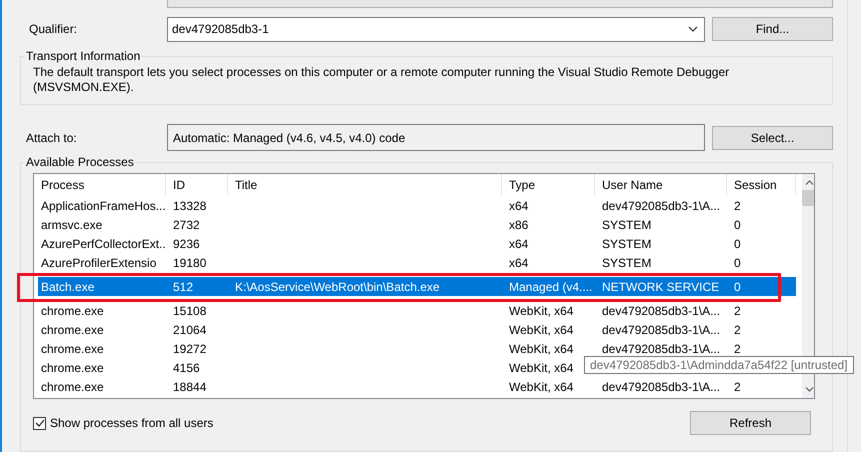 The height and width of the screenshot is (452, 861). Describe the element at coordinates (436, 29) in the screenshot. I see `qualifier-combobox: dev4792085db3-1` at that location.